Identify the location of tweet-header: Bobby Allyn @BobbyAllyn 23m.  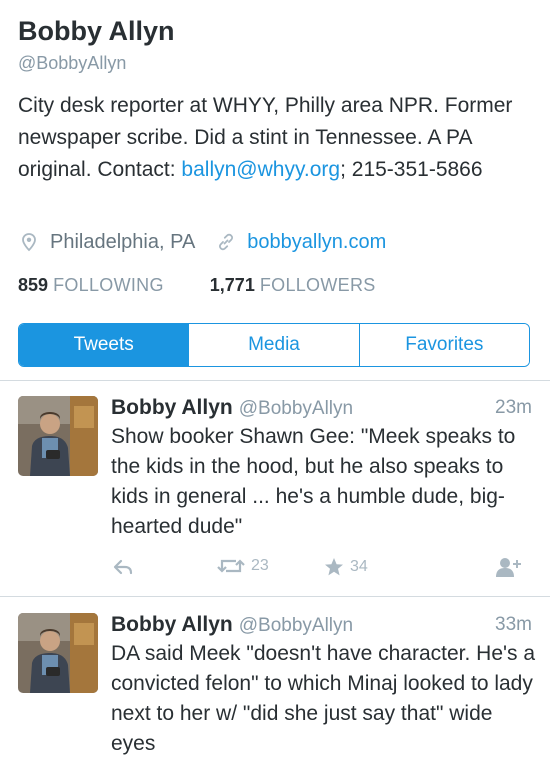
(321, 408).